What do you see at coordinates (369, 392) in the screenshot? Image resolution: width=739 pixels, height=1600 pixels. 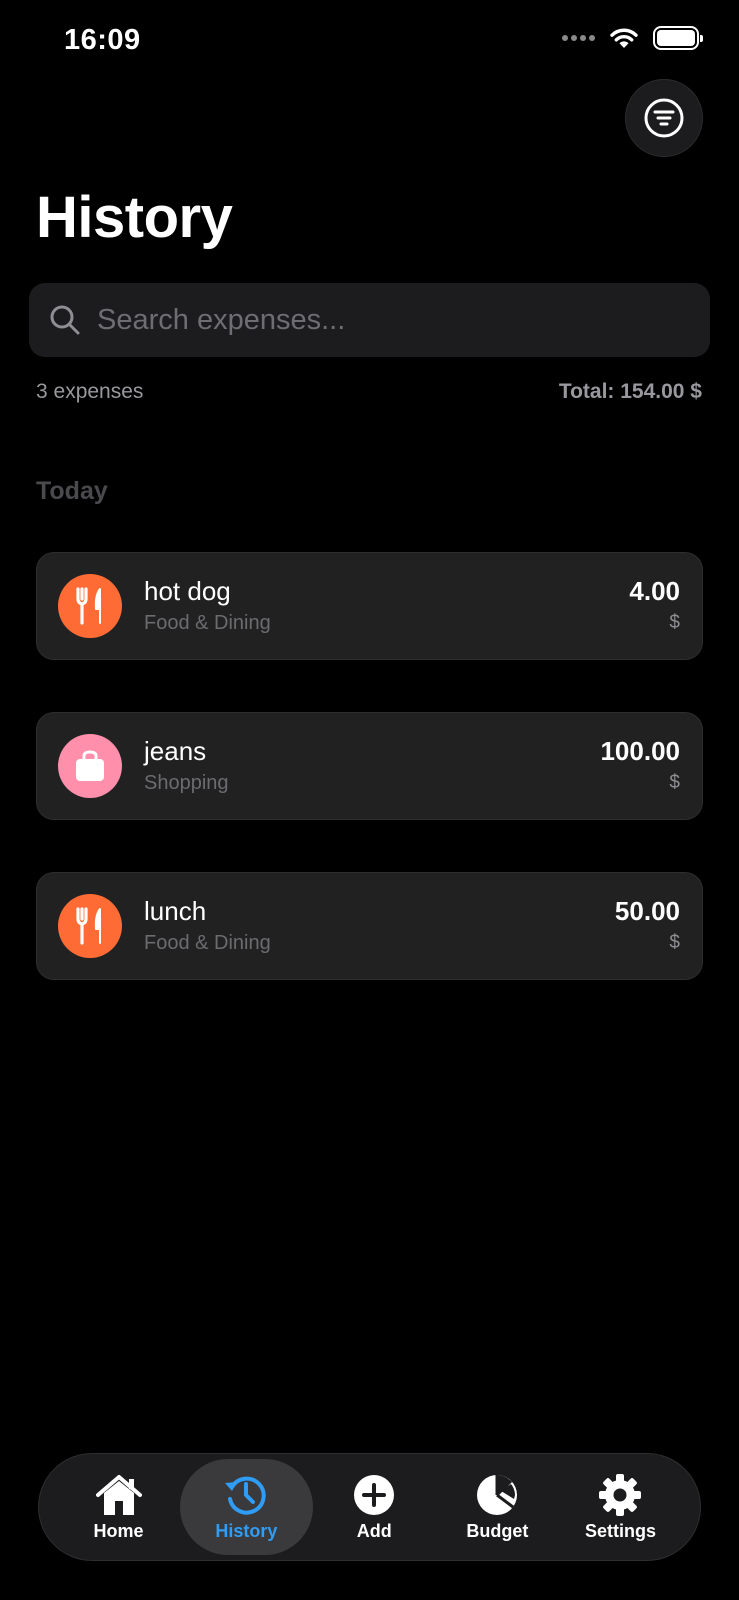 I see `summary-row: 3 expenses Total: 154.00 $` at bounding box center [369, 392].